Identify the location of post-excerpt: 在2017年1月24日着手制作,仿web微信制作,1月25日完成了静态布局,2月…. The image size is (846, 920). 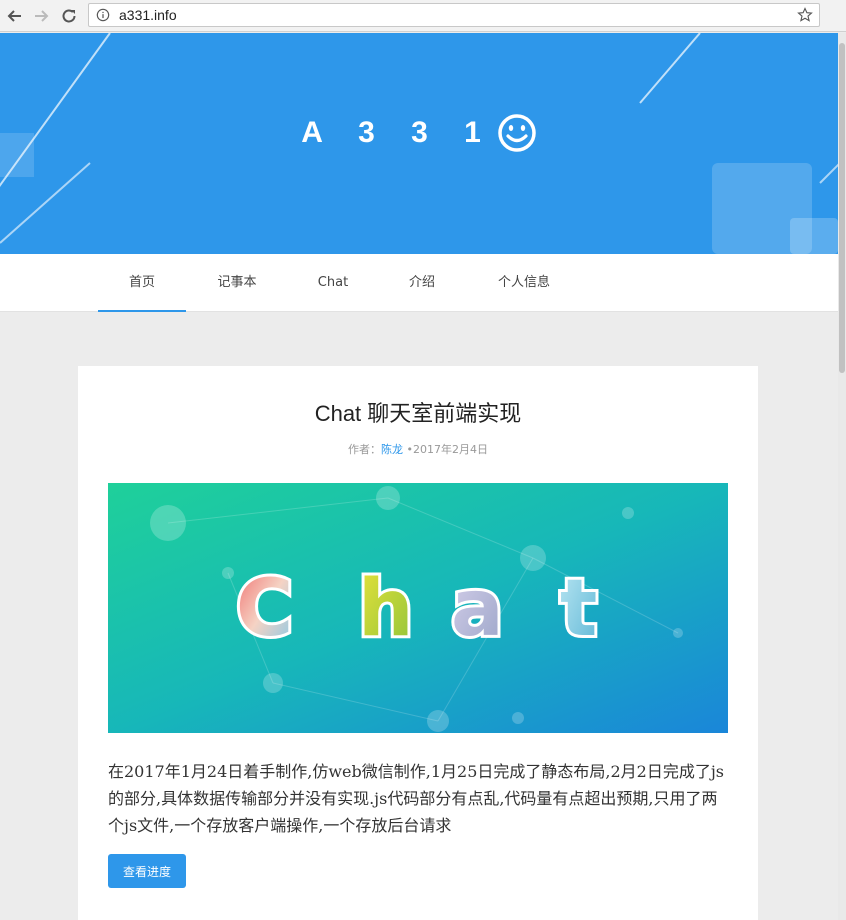
(416, 798).